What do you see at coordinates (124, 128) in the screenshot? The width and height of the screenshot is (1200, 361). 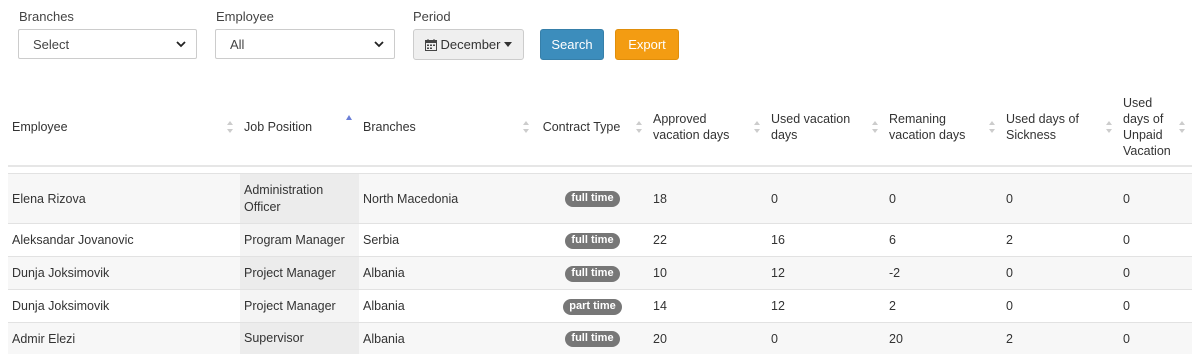 I see `column-header-employee: Employee` at bounding box center [124, 128].